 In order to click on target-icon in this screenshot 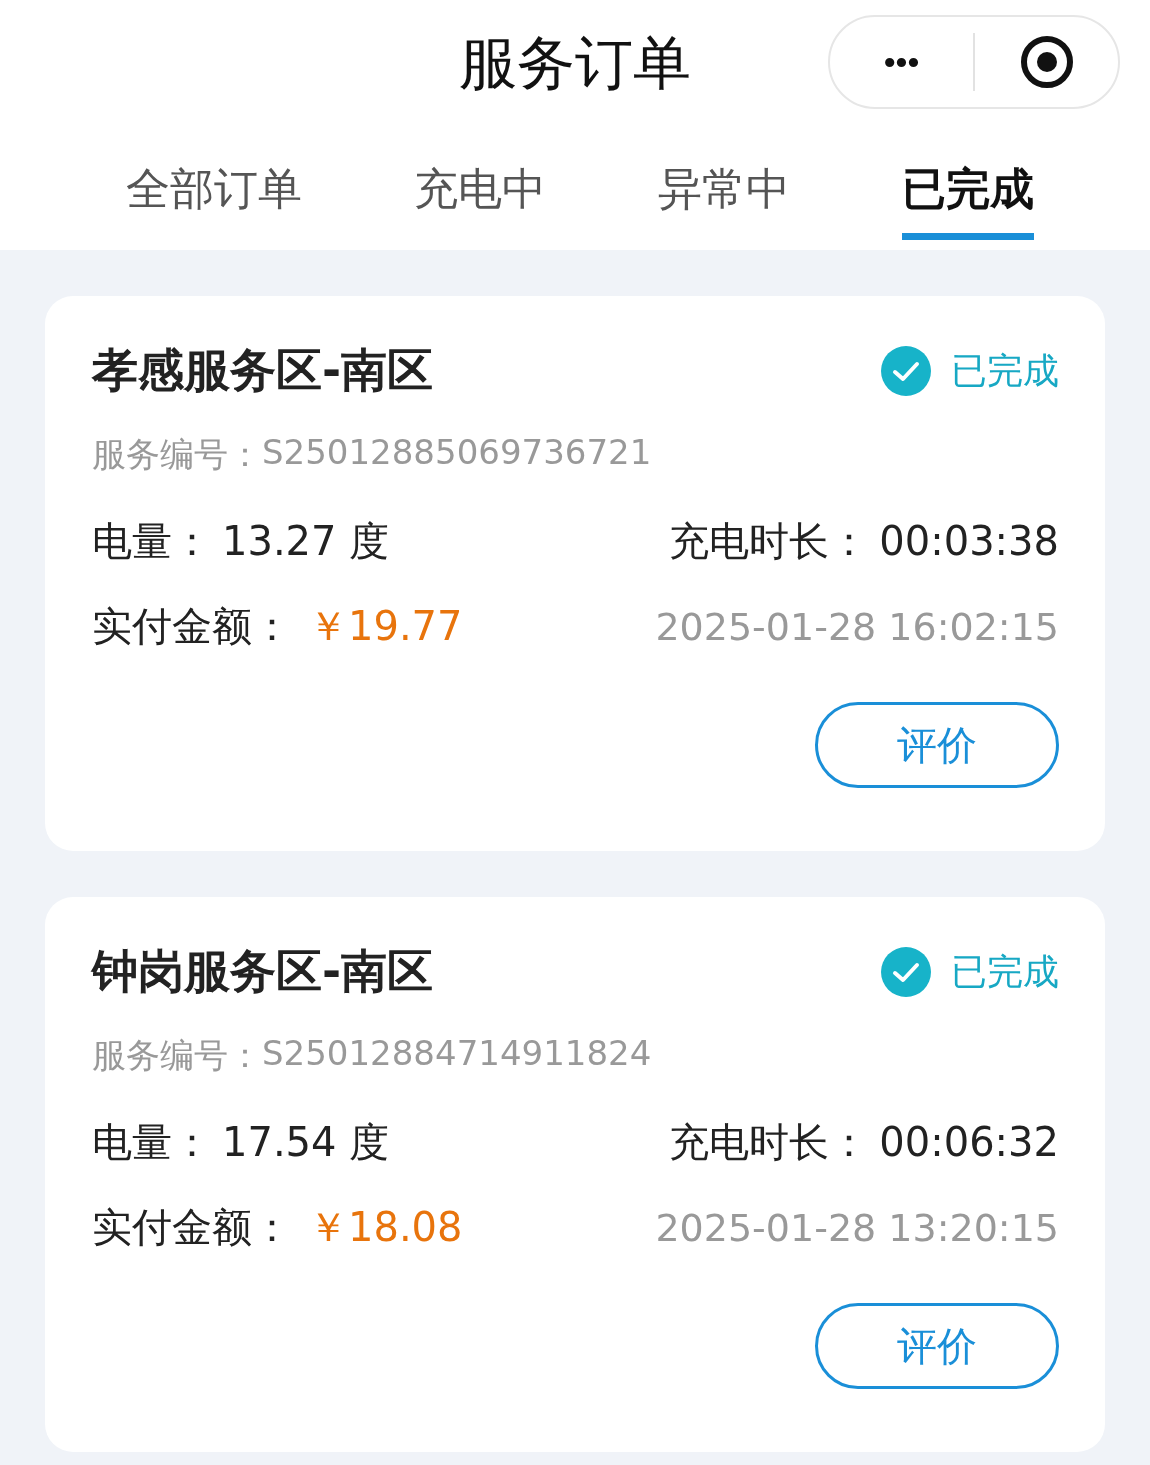, I will do `click(1046, 62)`.